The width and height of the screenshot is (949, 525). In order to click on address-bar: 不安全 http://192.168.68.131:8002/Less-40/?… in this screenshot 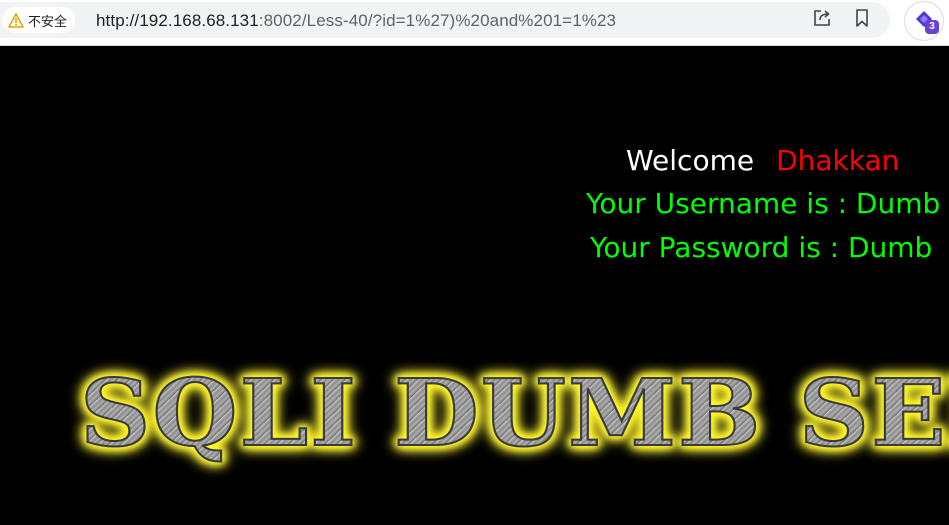, I will do `click(445, 20)`.